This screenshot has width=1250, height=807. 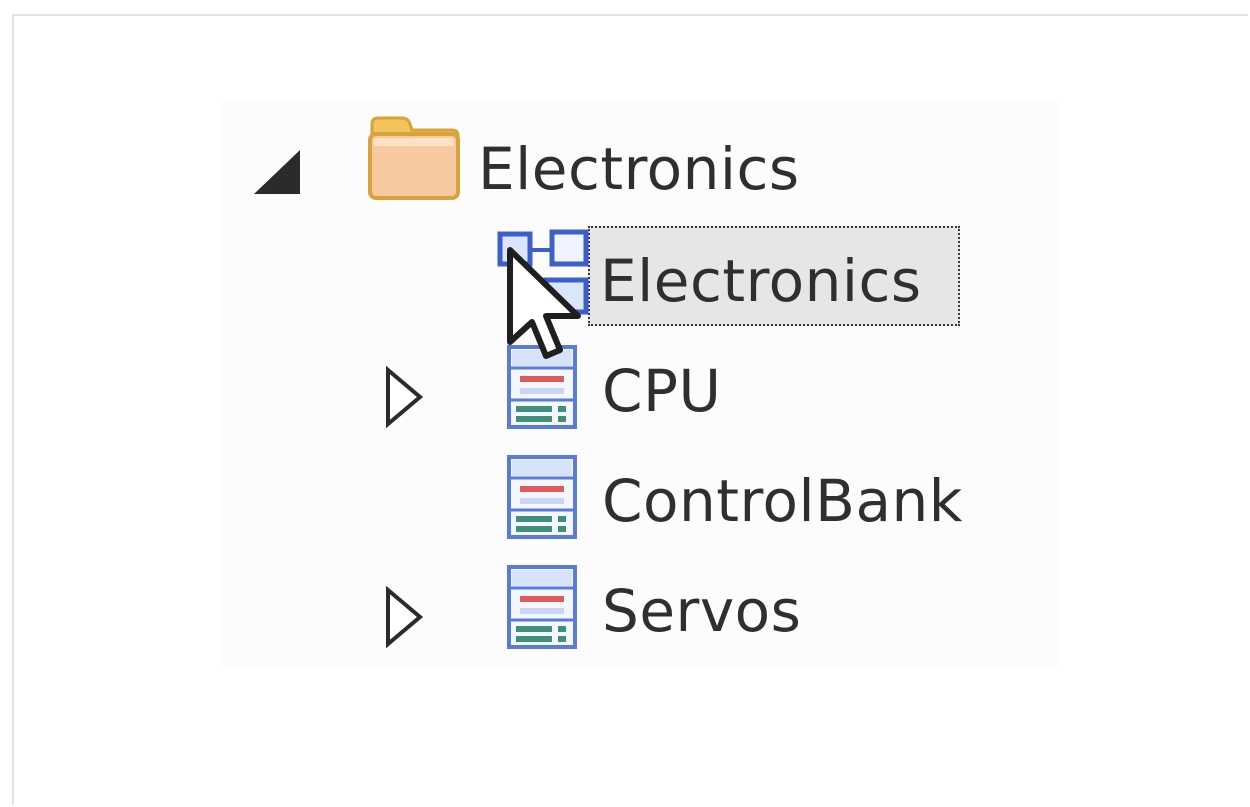 What do you see at coordinates (544, 278) in the screenshot?
I see `diagram-icon` at bounding box center [544, 278].